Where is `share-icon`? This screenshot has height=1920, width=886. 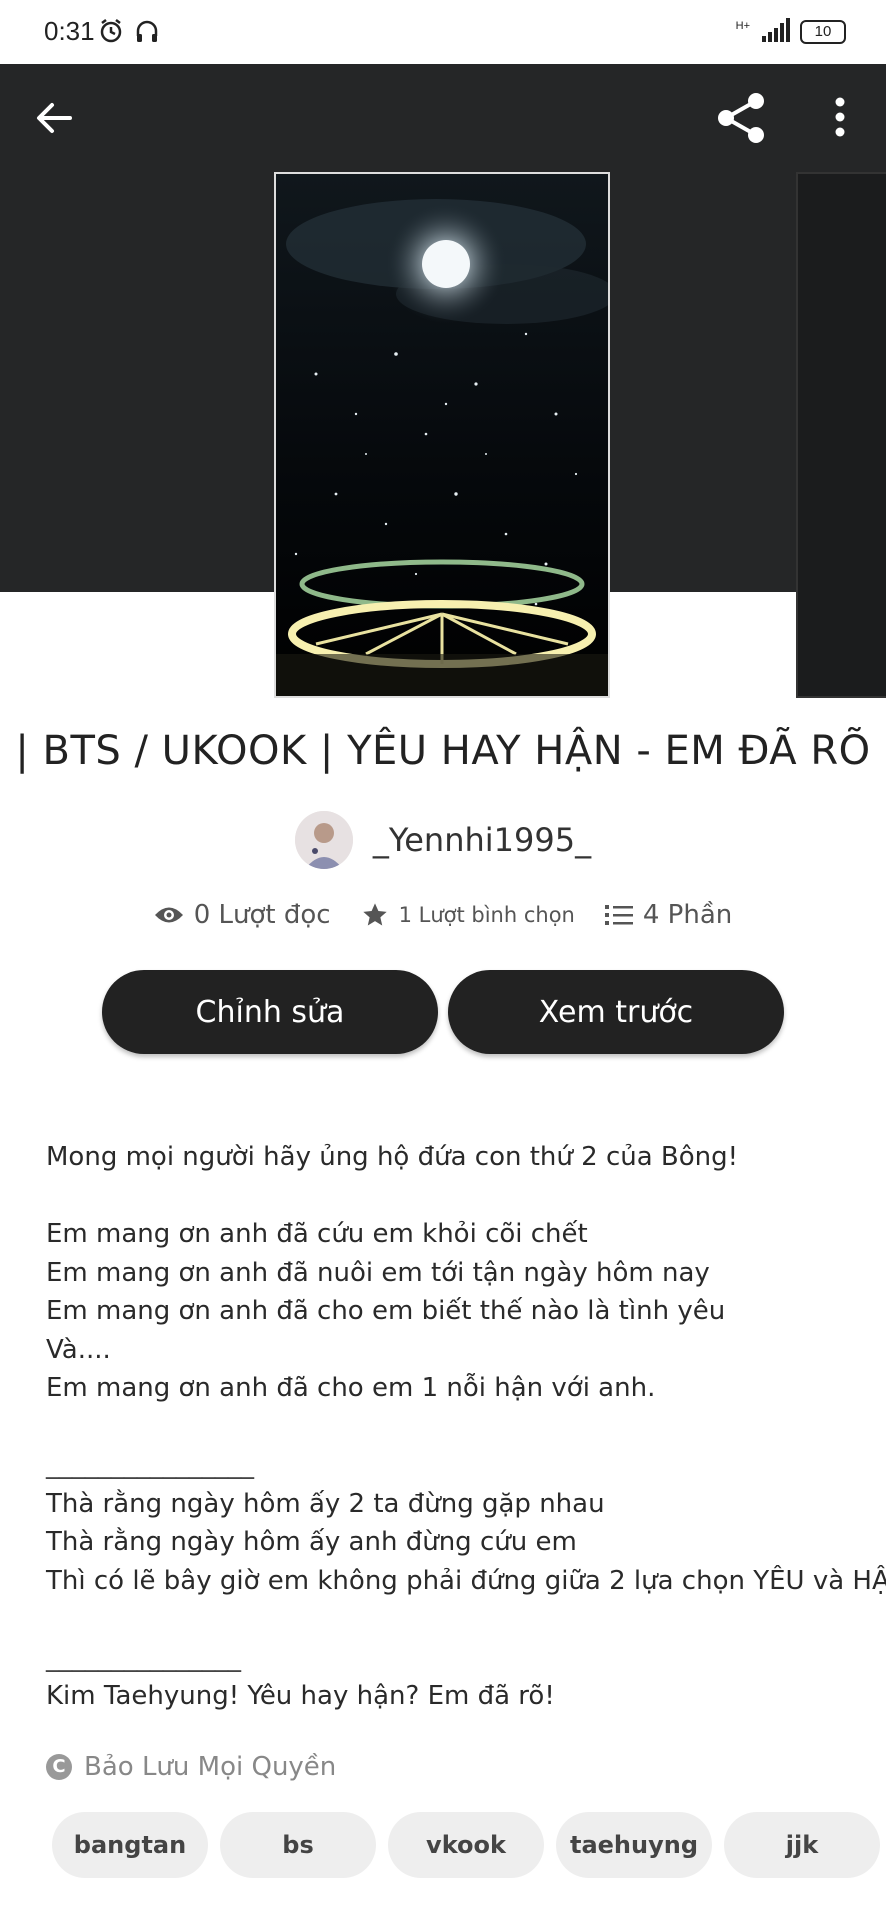 share-icon is located at coordinates (741, 118).